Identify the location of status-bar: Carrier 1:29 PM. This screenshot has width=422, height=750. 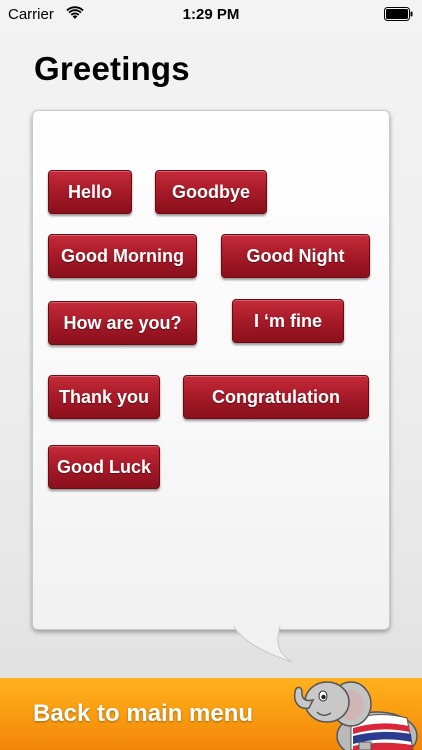
(211, 15).